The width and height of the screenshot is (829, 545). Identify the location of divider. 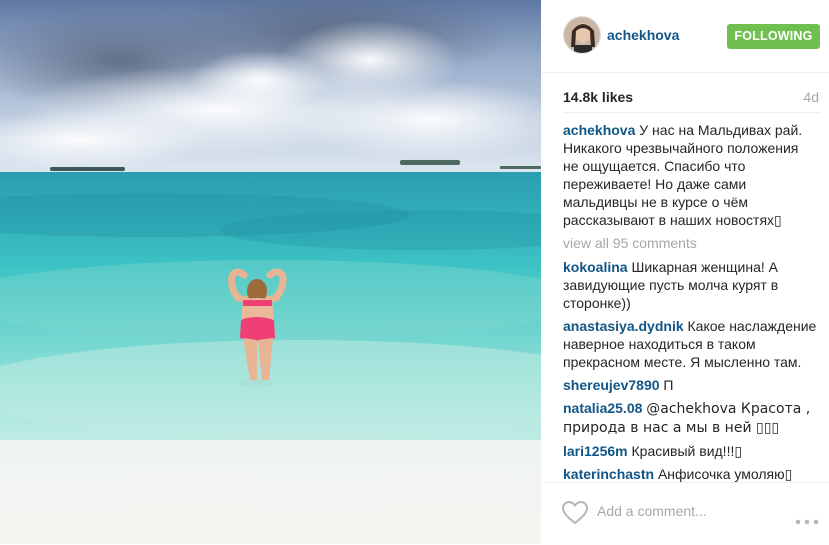
(691, 112).